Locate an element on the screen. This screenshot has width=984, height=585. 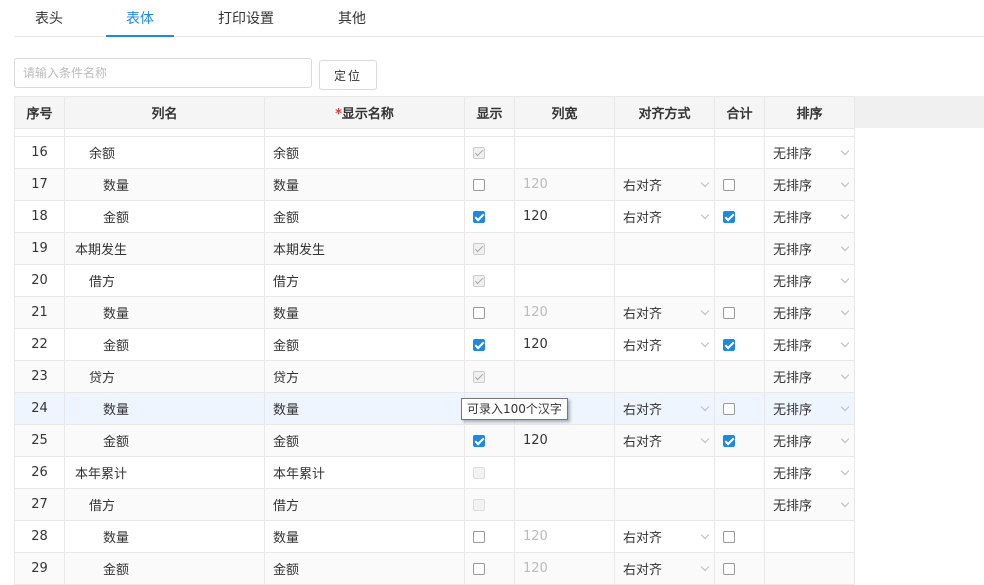
header-display-name-label: 显示名称 is located at coordinates (367, 114).